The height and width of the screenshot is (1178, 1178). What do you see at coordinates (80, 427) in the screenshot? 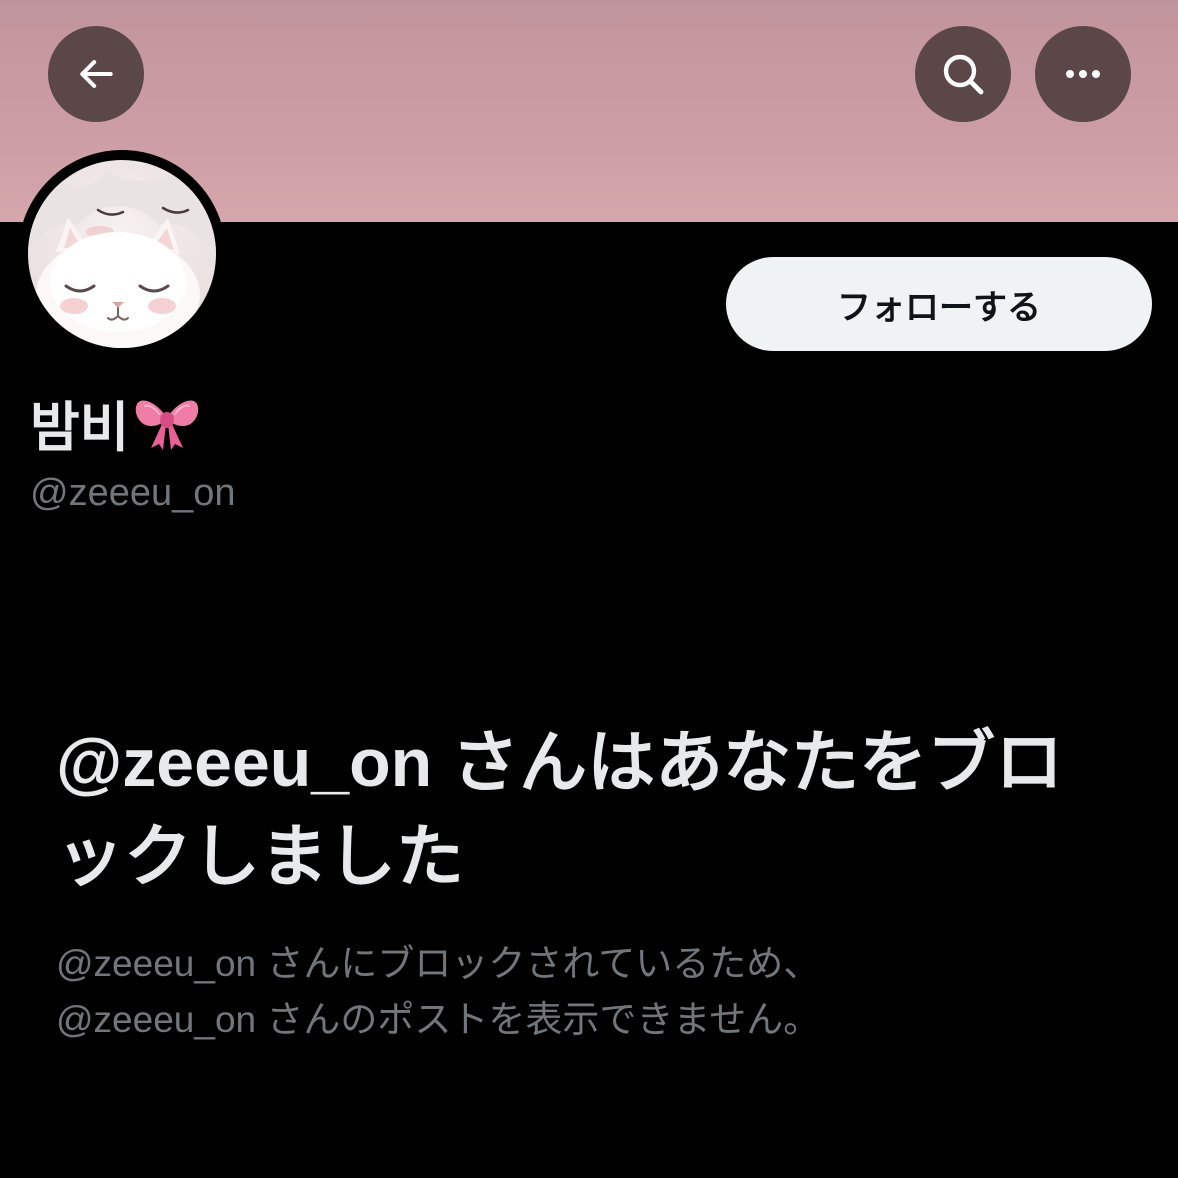
I see `display-name-text: 밤비` at bounding box center [80, 427].